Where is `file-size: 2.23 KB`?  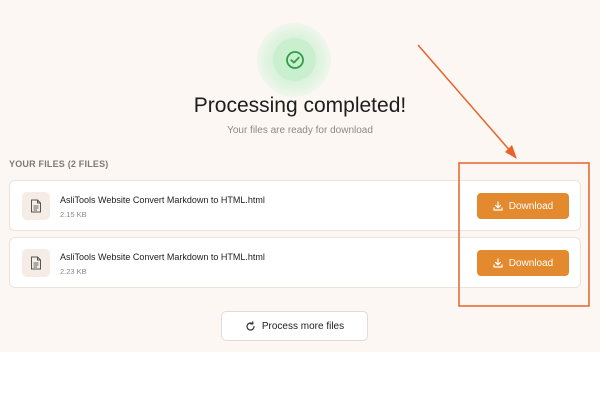 file-size: 2.23 KB is located at coordinates (73, 271).